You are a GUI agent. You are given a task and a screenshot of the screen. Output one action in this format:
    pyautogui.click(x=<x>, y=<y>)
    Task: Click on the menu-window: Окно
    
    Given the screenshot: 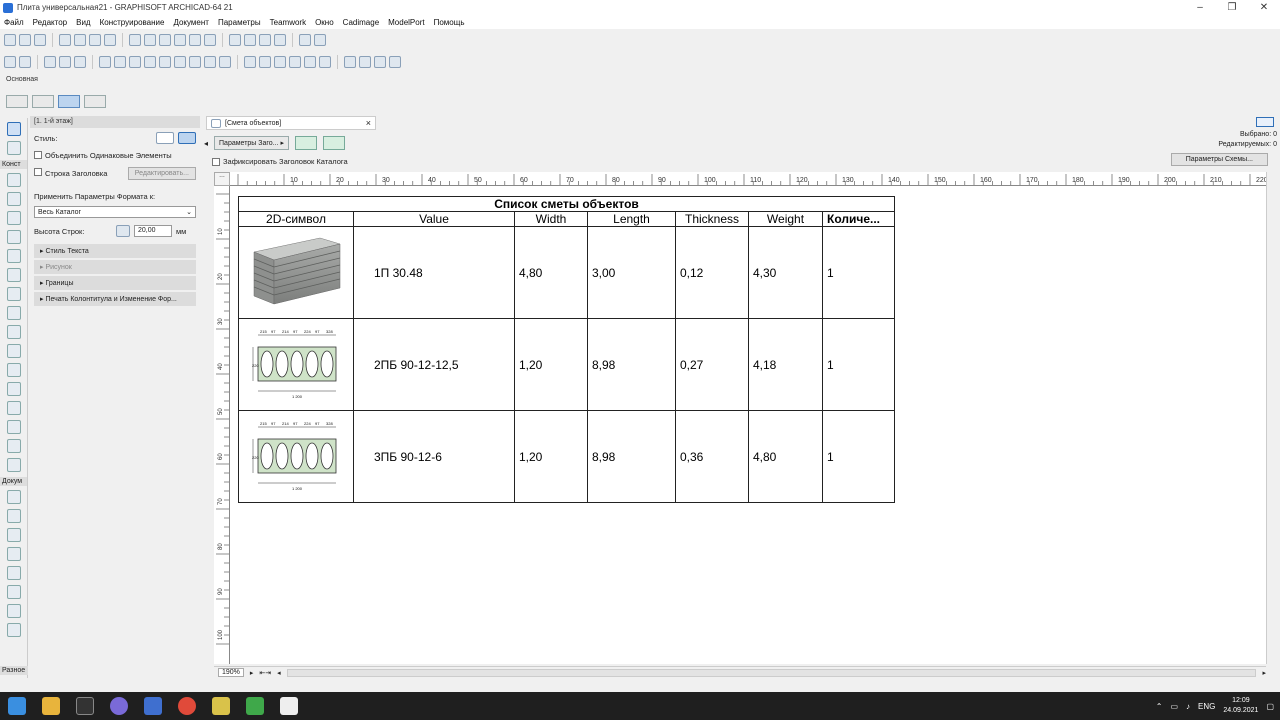 What is the action you would take?
    pyautogui.click(x=324, y=22)
    